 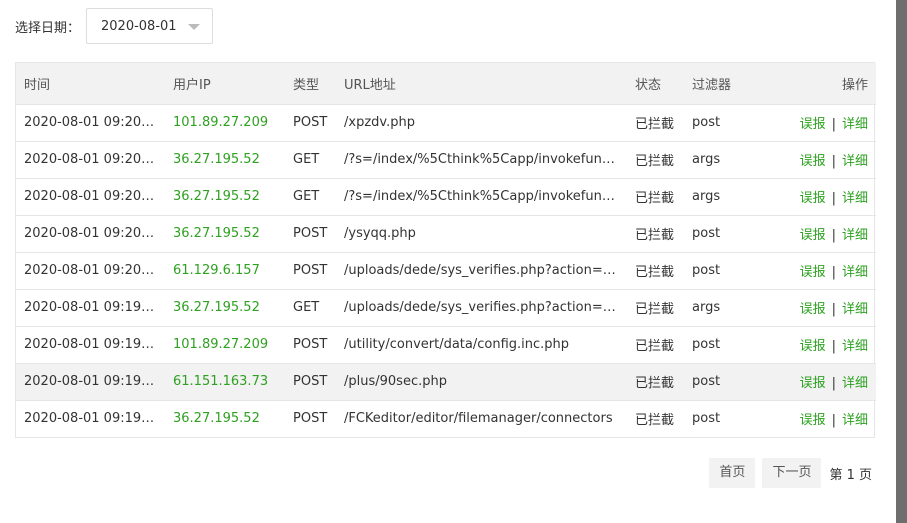 I want to click on date-select: 2020-08-01, so click(x=150, y=26).